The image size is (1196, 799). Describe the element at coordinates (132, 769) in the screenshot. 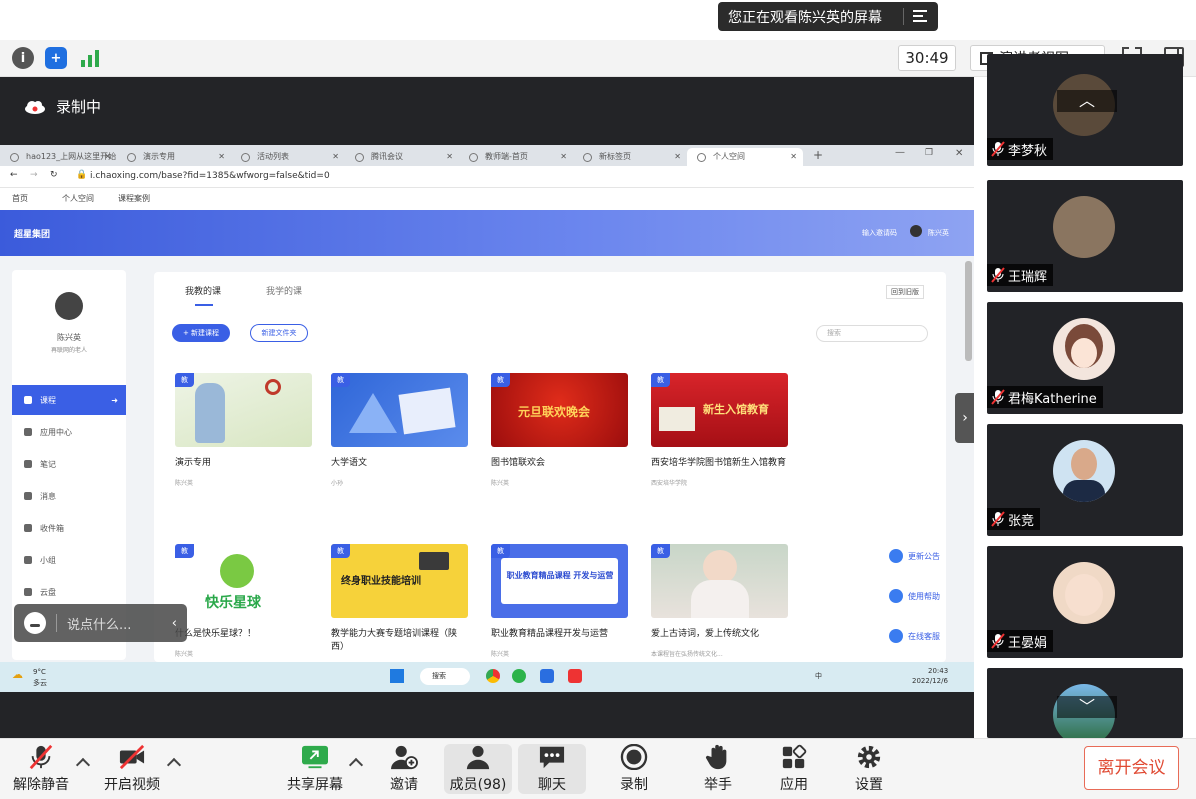

I see `start-video-button: 开启视频` at that location.